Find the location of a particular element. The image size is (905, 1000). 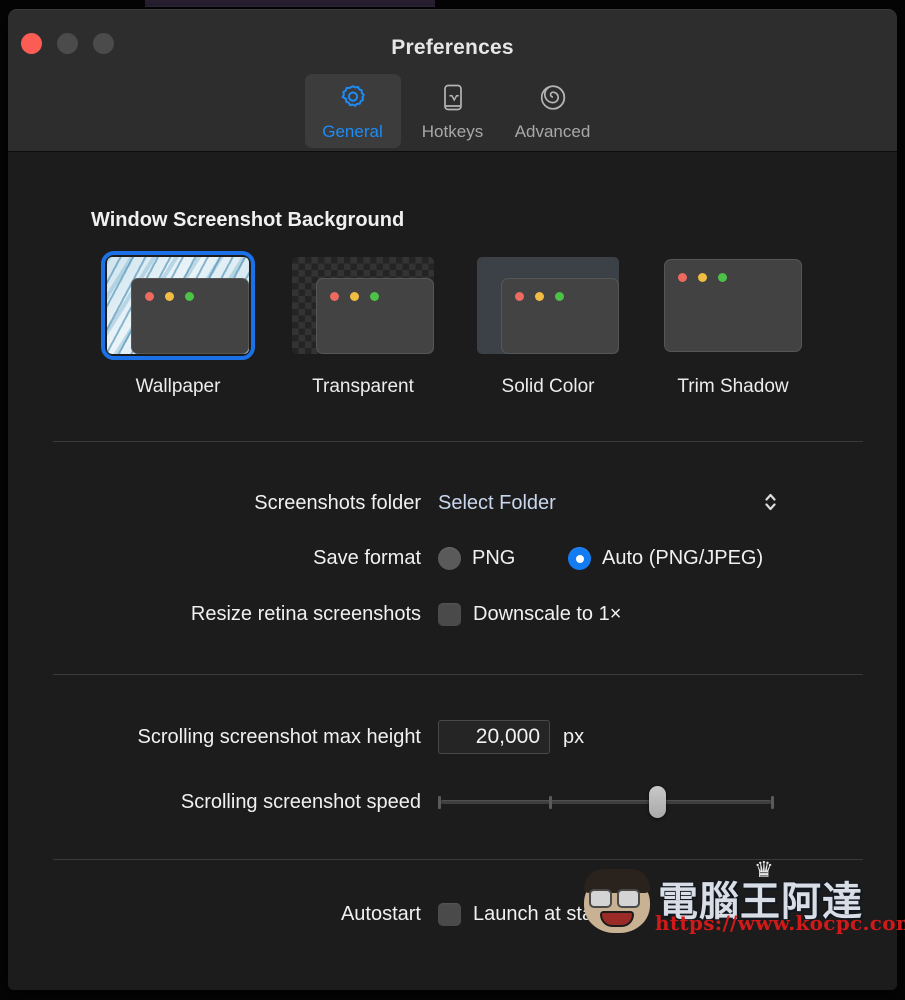

row-autostart: Autostart Launch at startup is located at coordinates (452, 914).